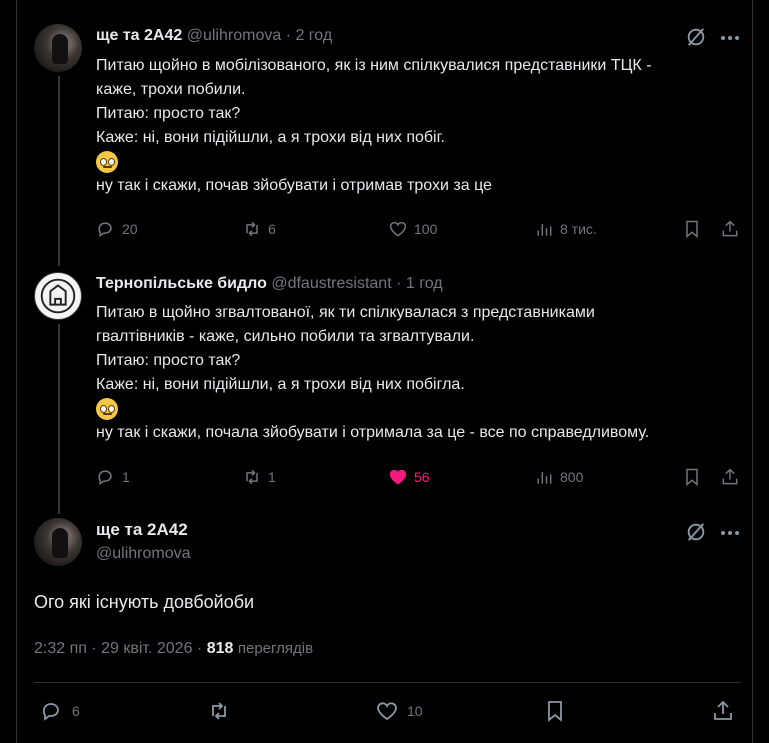 The height and width of the screenshot is (743, 769). I want to click on divider, so click(387, 682).